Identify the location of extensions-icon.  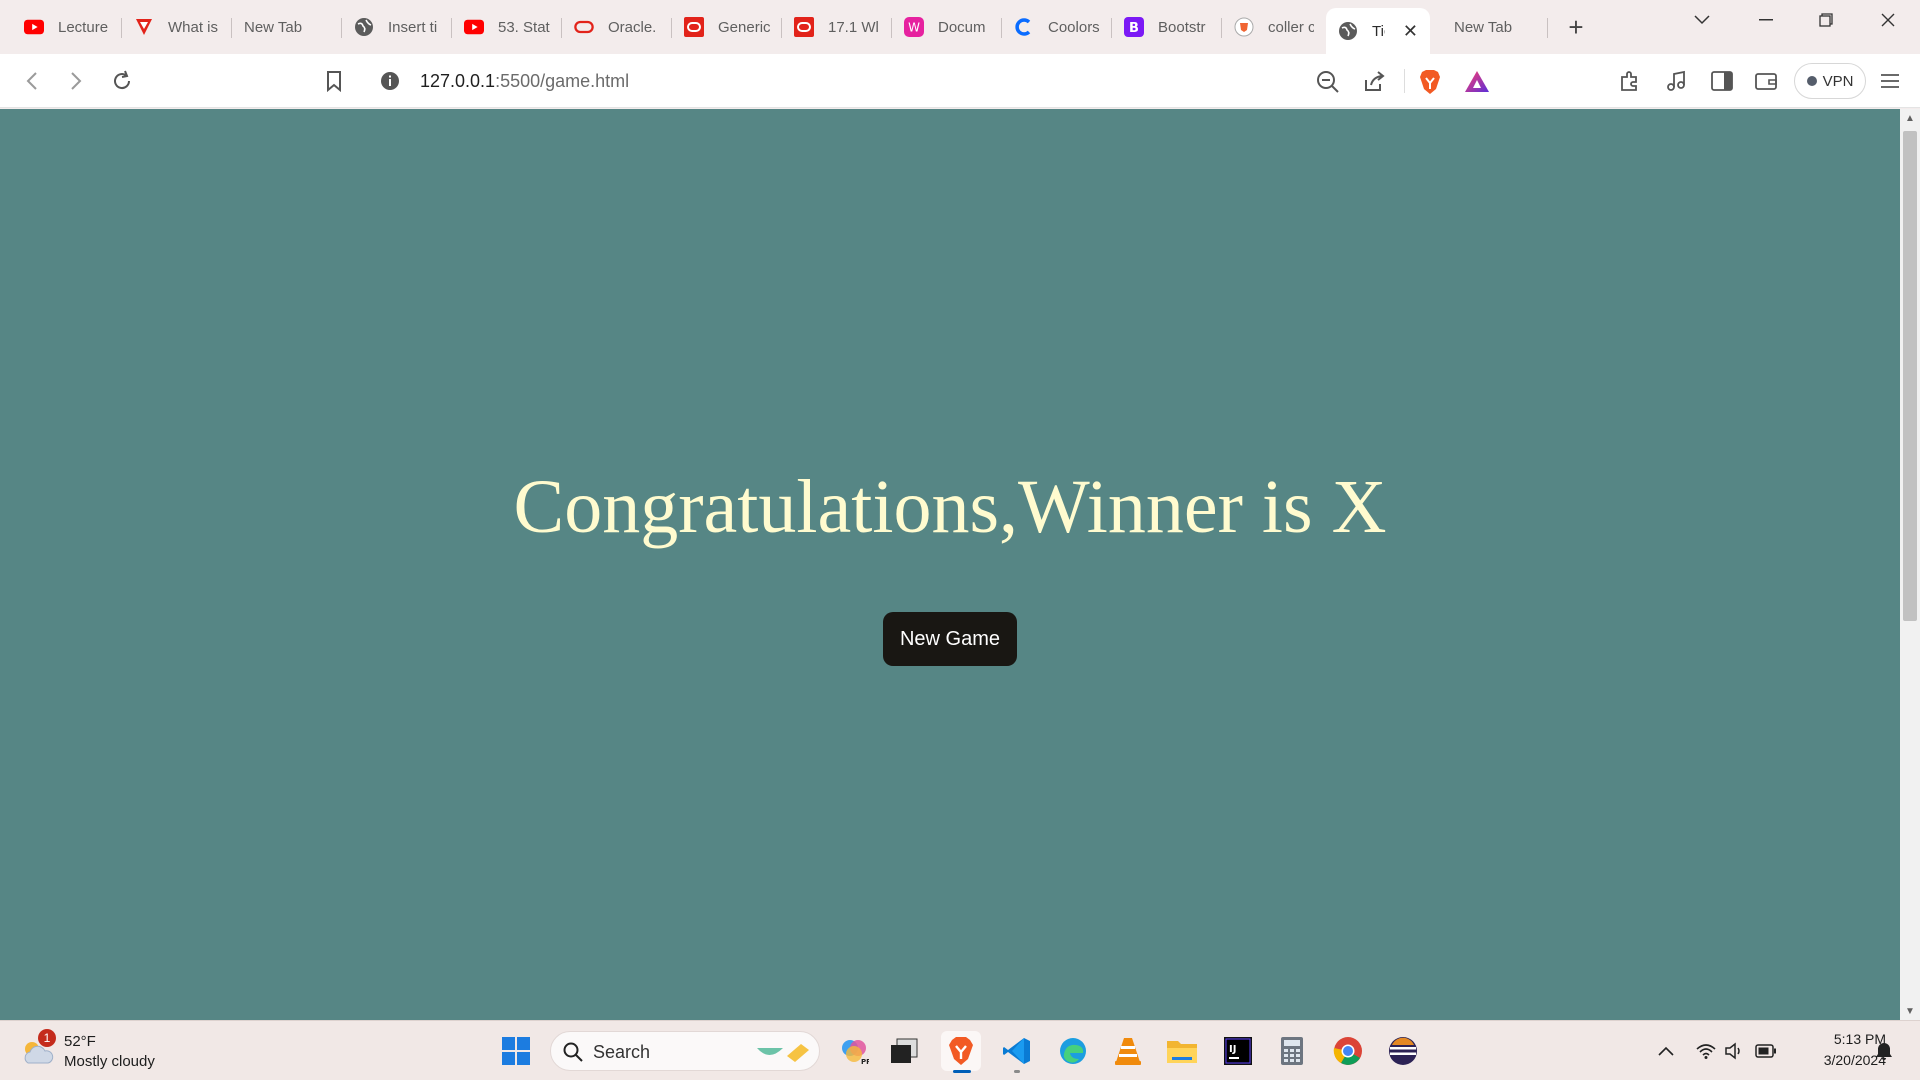
(1630, 81).